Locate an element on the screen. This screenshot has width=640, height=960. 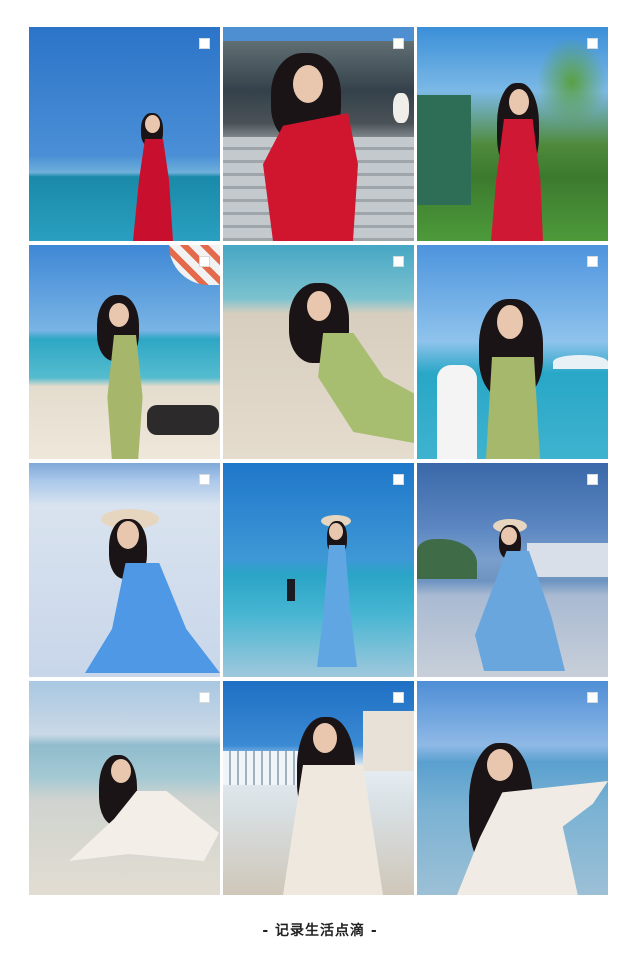
garden-palms-red-dress-photo is located at coordinates (512, 134).